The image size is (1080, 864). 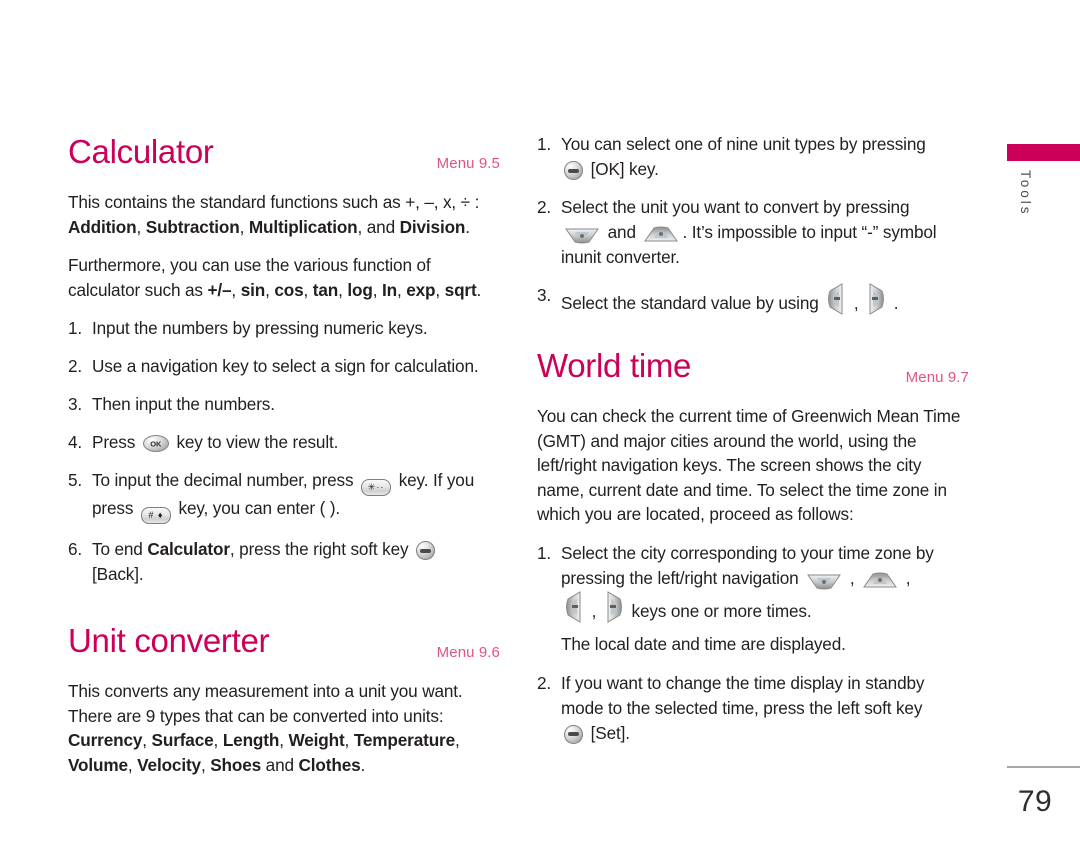 I want to click on text-bold: Subtraction, so click(x=192, y=226).